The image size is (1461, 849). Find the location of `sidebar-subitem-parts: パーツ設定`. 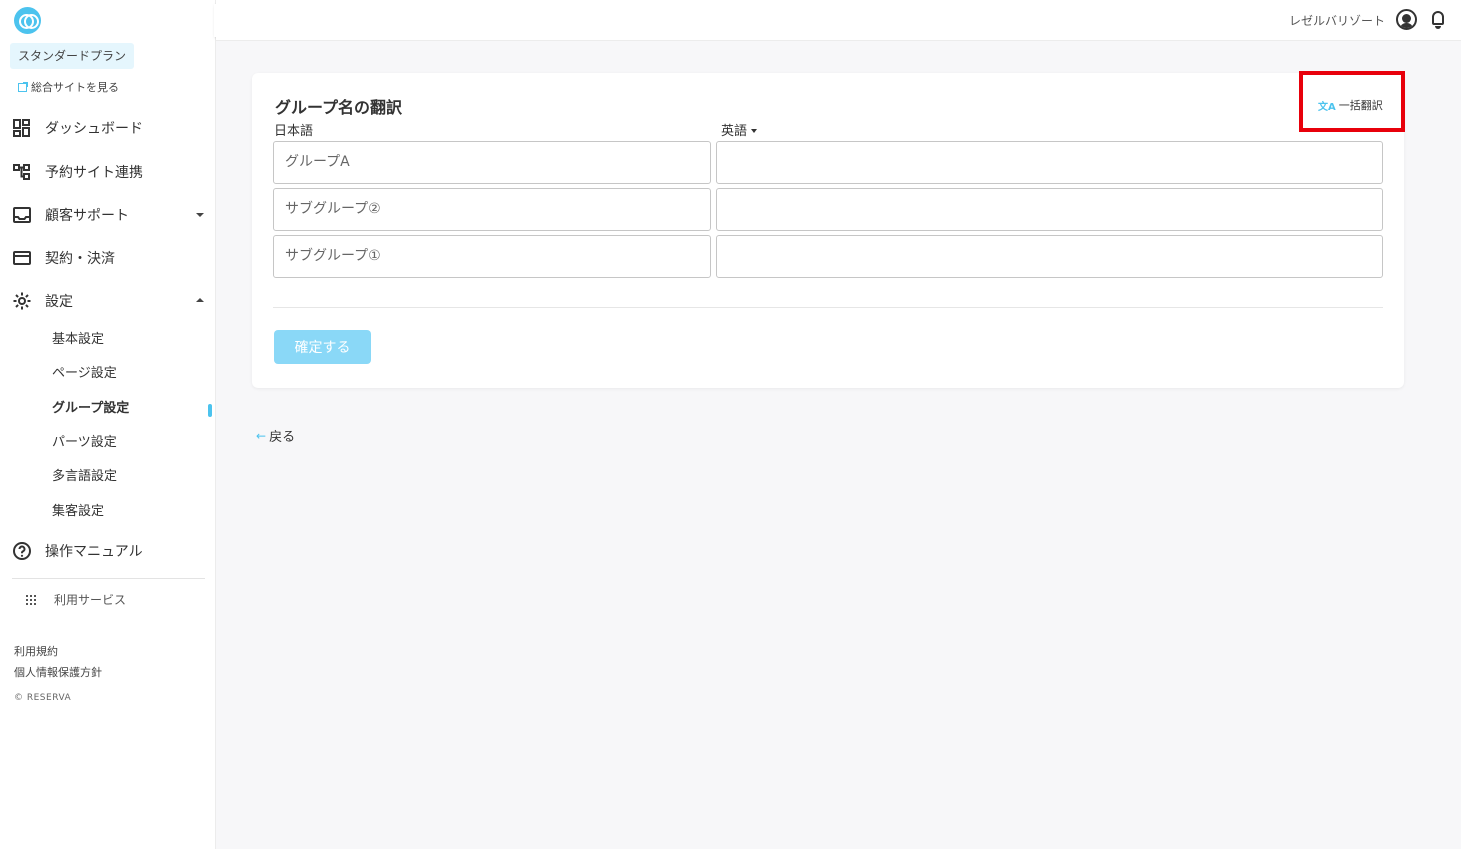

sidebar-subitem-parts: パーツ設定 is located at coordinates (84, 443).